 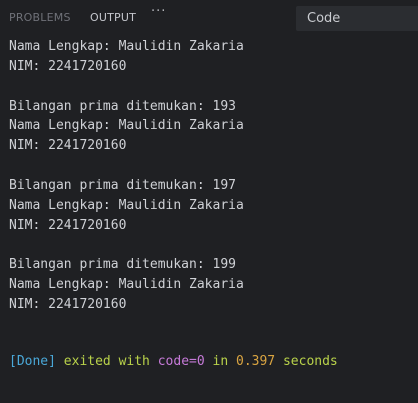 I want to click on done-tag: [Done], so click(x=32, y=361).